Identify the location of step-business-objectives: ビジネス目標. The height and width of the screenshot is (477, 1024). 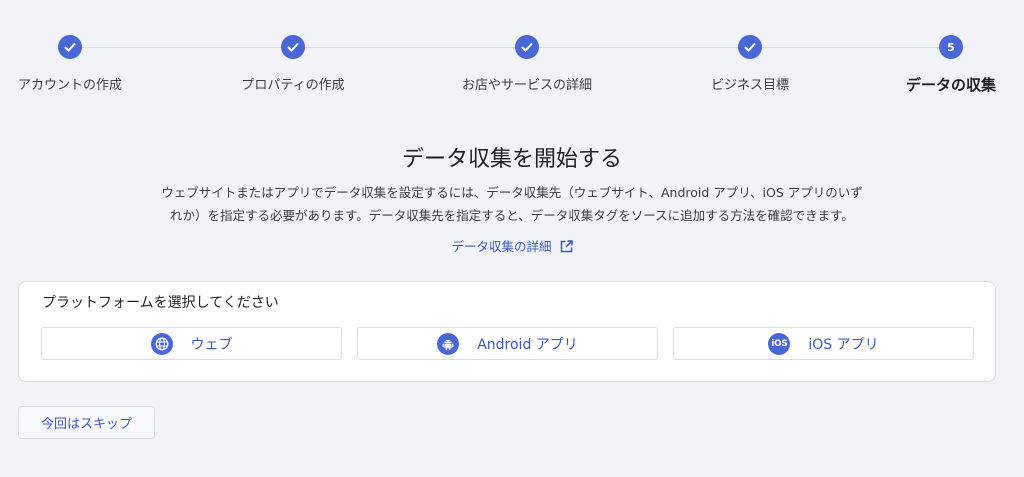
(750, 64).